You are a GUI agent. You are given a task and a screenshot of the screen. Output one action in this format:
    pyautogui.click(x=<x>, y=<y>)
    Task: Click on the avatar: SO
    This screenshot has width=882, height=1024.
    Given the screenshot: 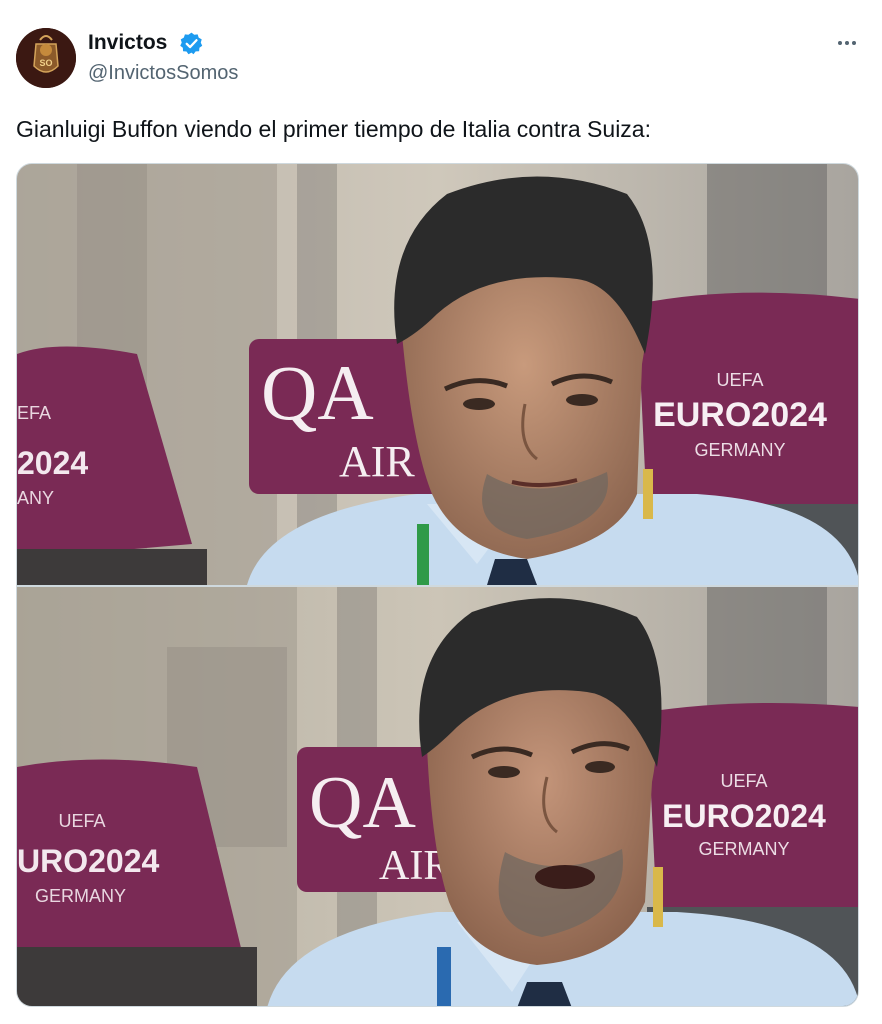 What is the action you would take?
    pyautogui.click(x=46, y=58)
    